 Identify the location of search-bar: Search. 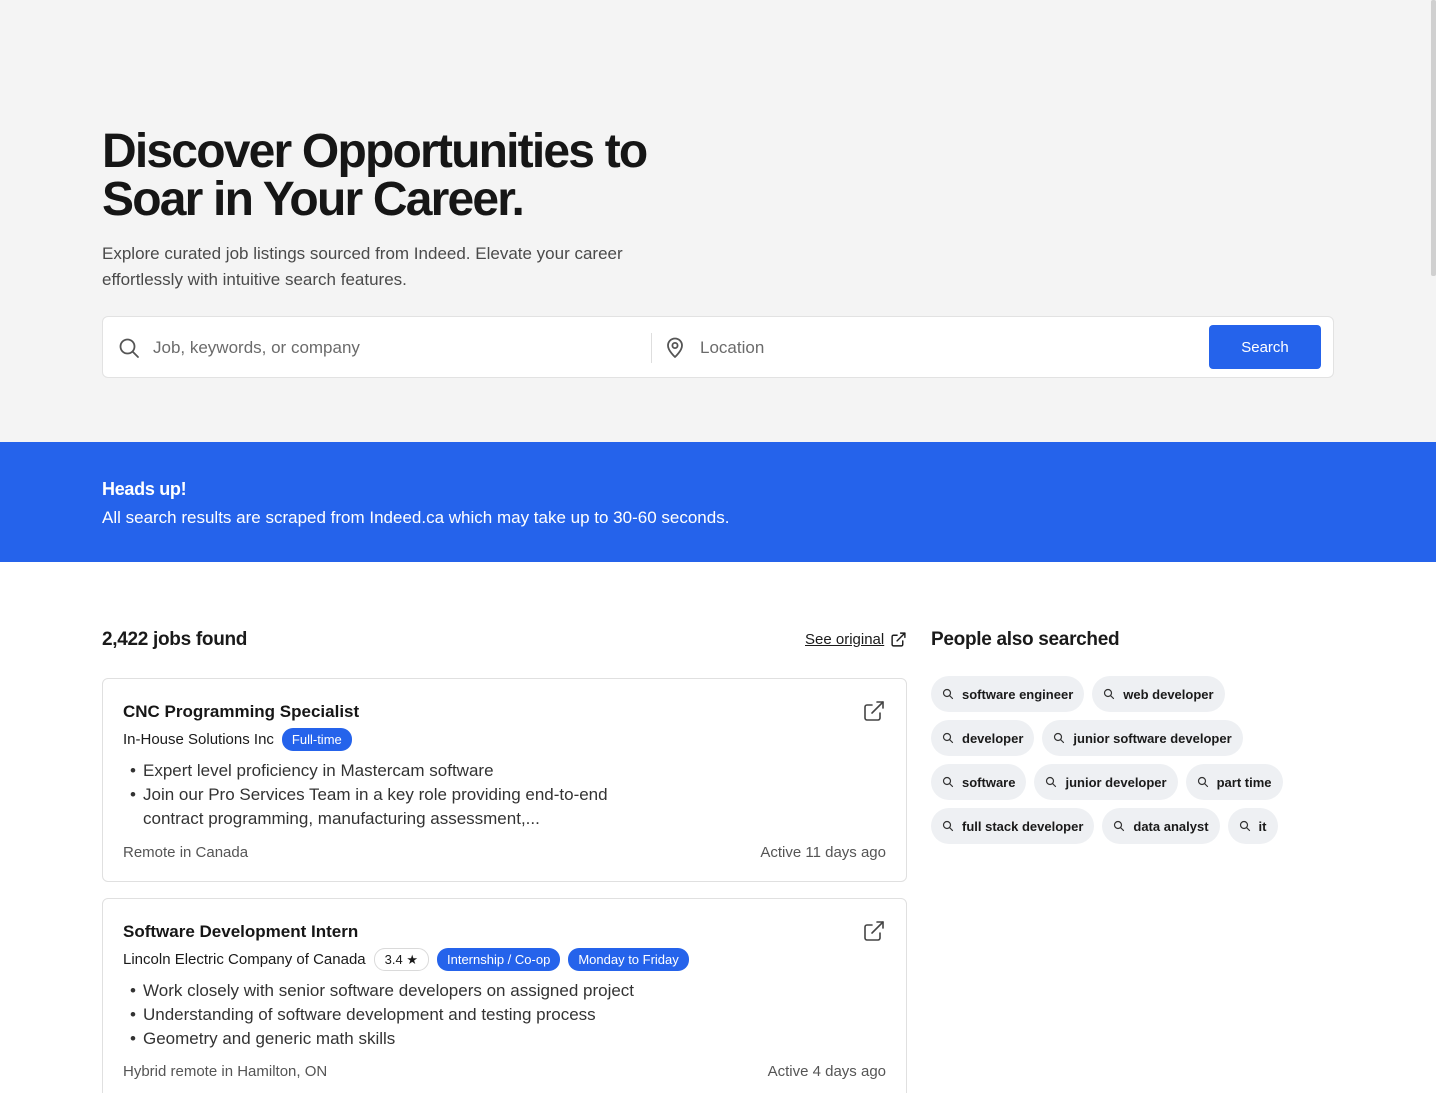
(718, 347).